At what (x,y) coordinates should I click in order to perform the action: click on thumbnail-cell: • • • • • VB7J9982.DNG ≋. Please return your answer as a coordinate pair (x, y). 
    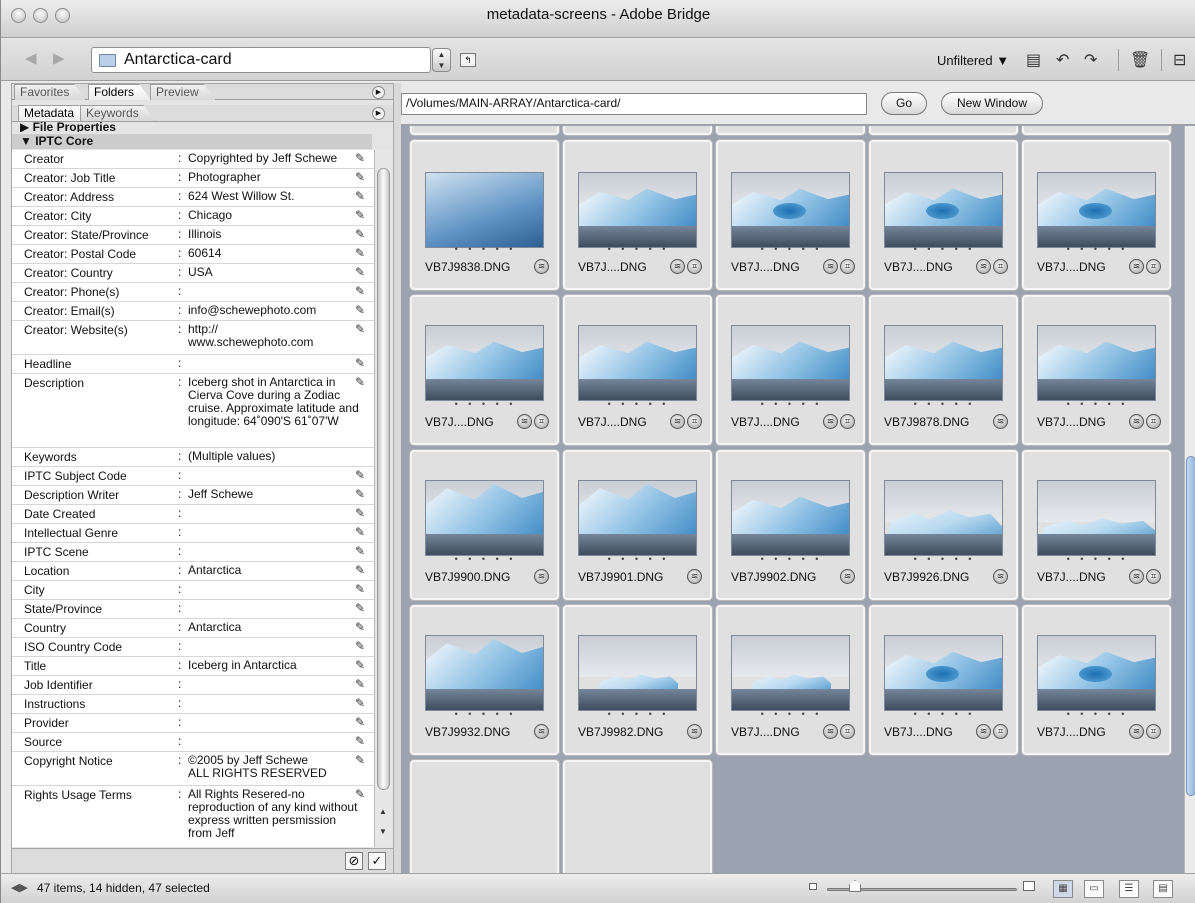
    Looking at the image, I should click on (637, 680).